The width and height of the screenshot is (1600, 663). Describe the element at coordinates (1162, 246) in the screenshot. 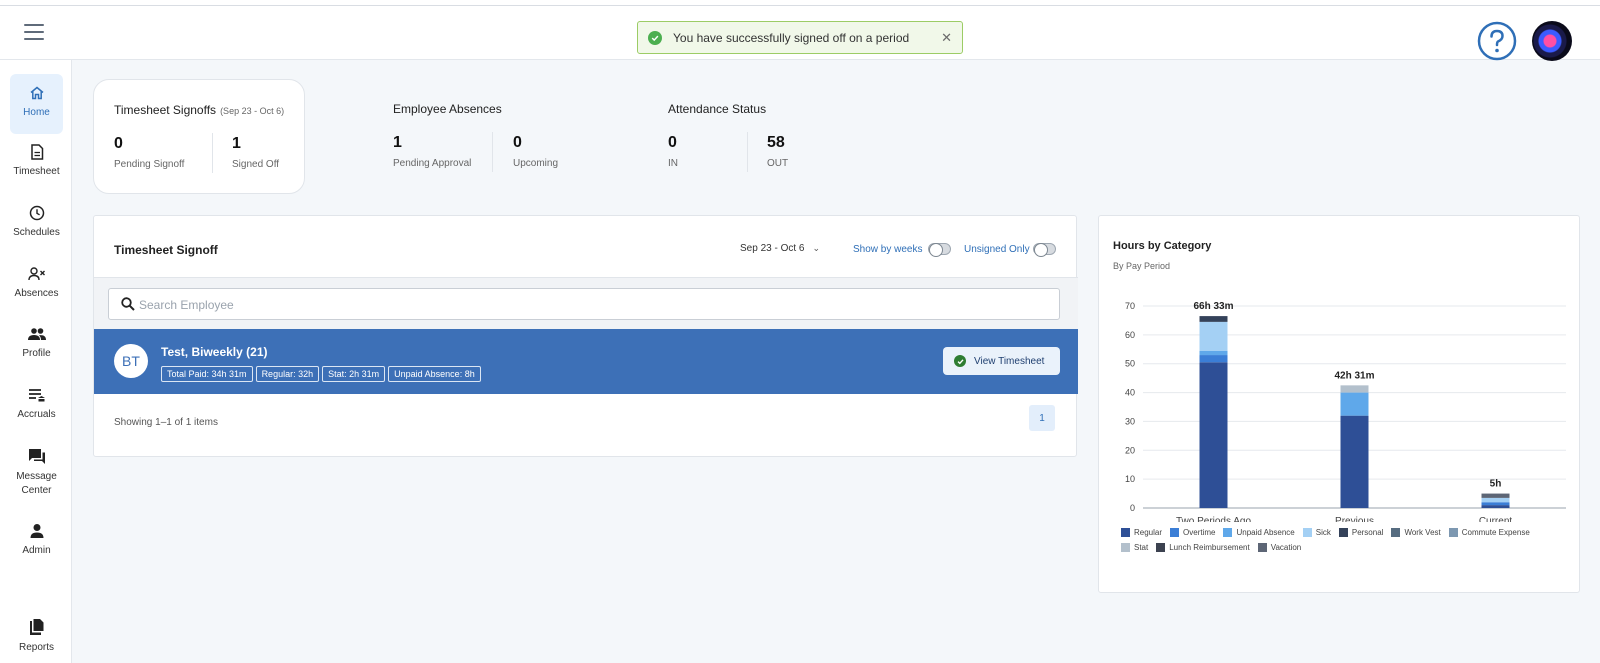

I see `chart-title: Hours by Category` at that location.